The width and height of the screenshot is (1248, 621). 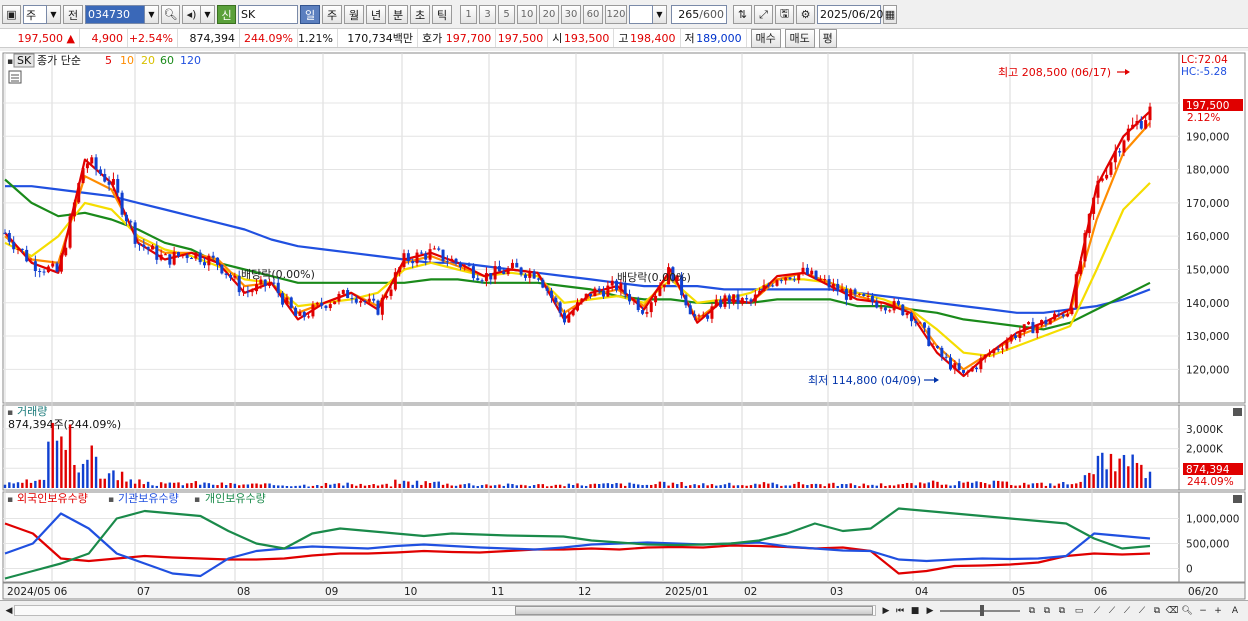 What do you see at coordinates (487, 14) in the screenshot?
I see `tick-3: 3` at bounding box center [487, 14].